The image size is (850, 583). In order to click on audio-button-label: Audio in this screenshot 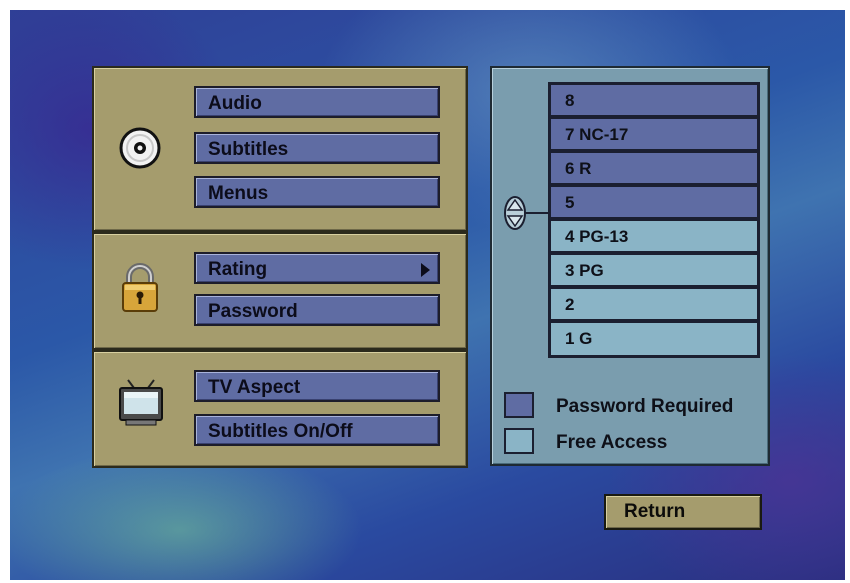, I will do `click(235, 103)`.